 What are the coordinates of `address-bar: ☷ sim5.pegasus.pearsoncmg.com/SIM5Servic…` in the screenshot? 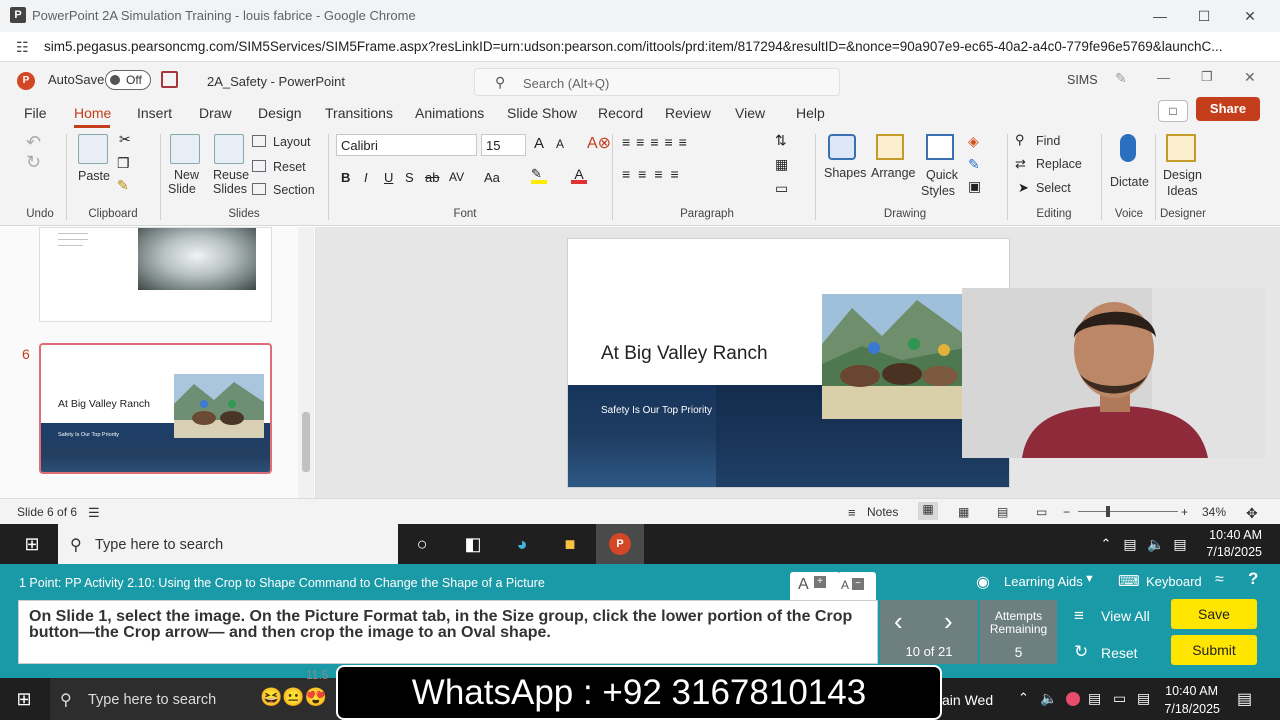 It's located at (640, 47).